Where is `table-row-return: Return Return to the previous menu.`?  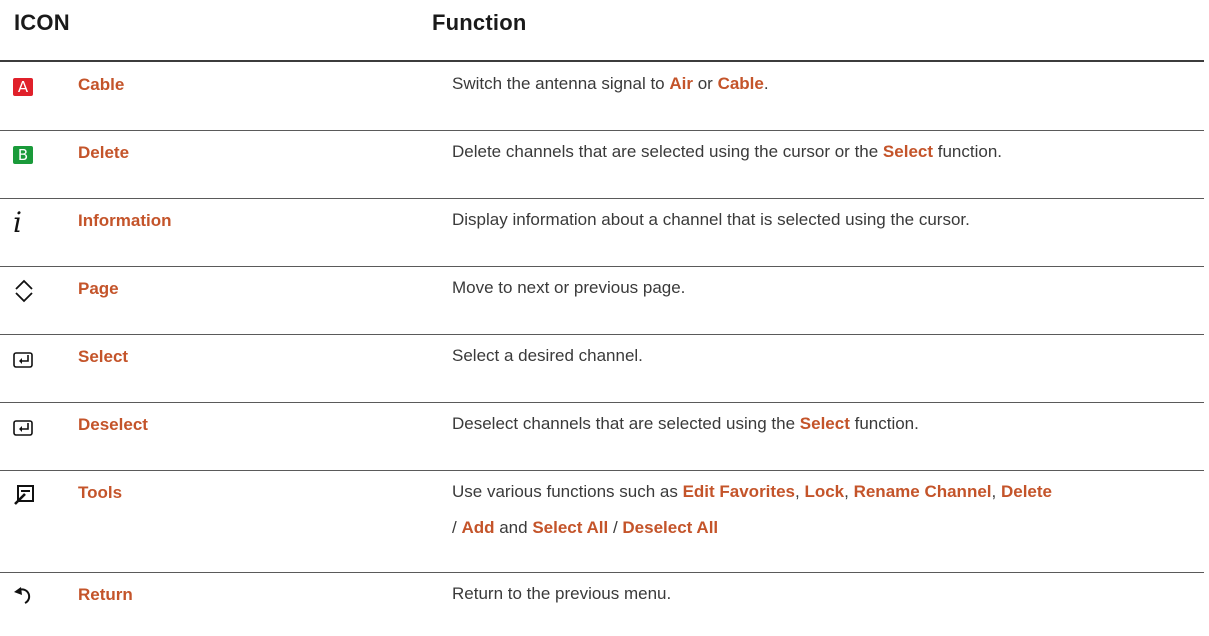 table-row-return: Return Return to the previous menu. is located at coordinates (602, 602).